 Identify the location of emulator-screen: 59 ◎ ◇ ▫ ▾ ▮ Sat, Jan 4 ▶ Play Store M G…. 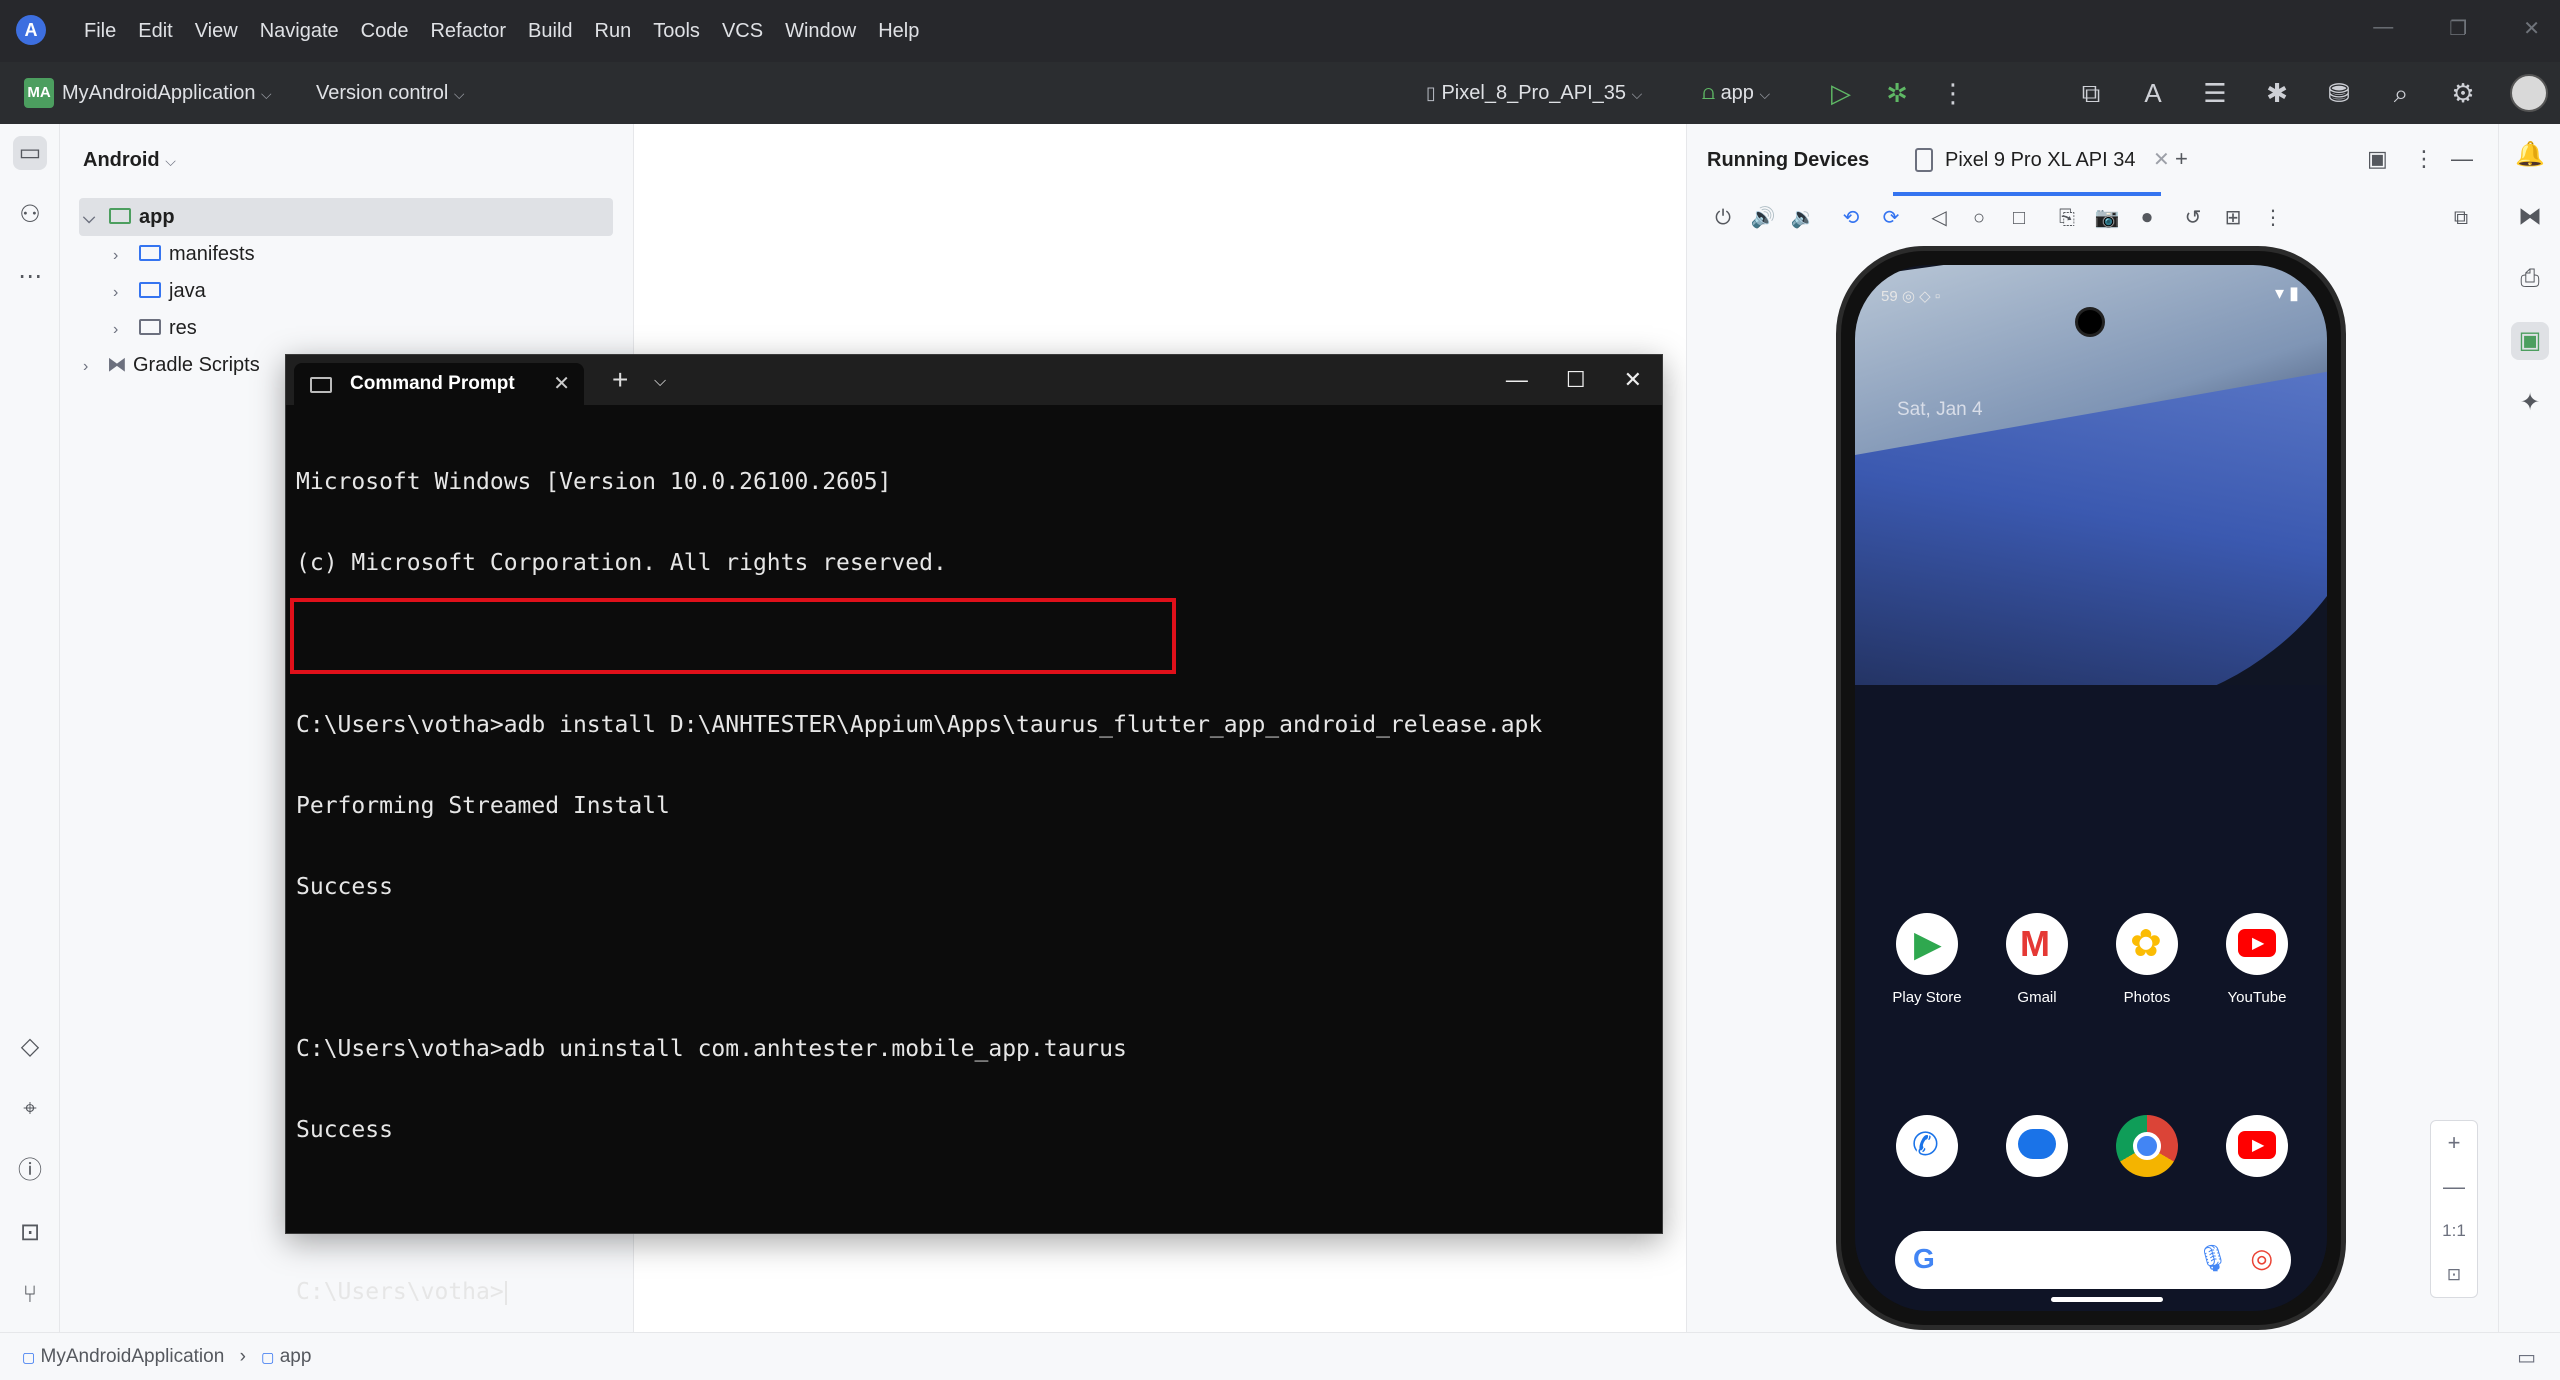
(2091, 788).